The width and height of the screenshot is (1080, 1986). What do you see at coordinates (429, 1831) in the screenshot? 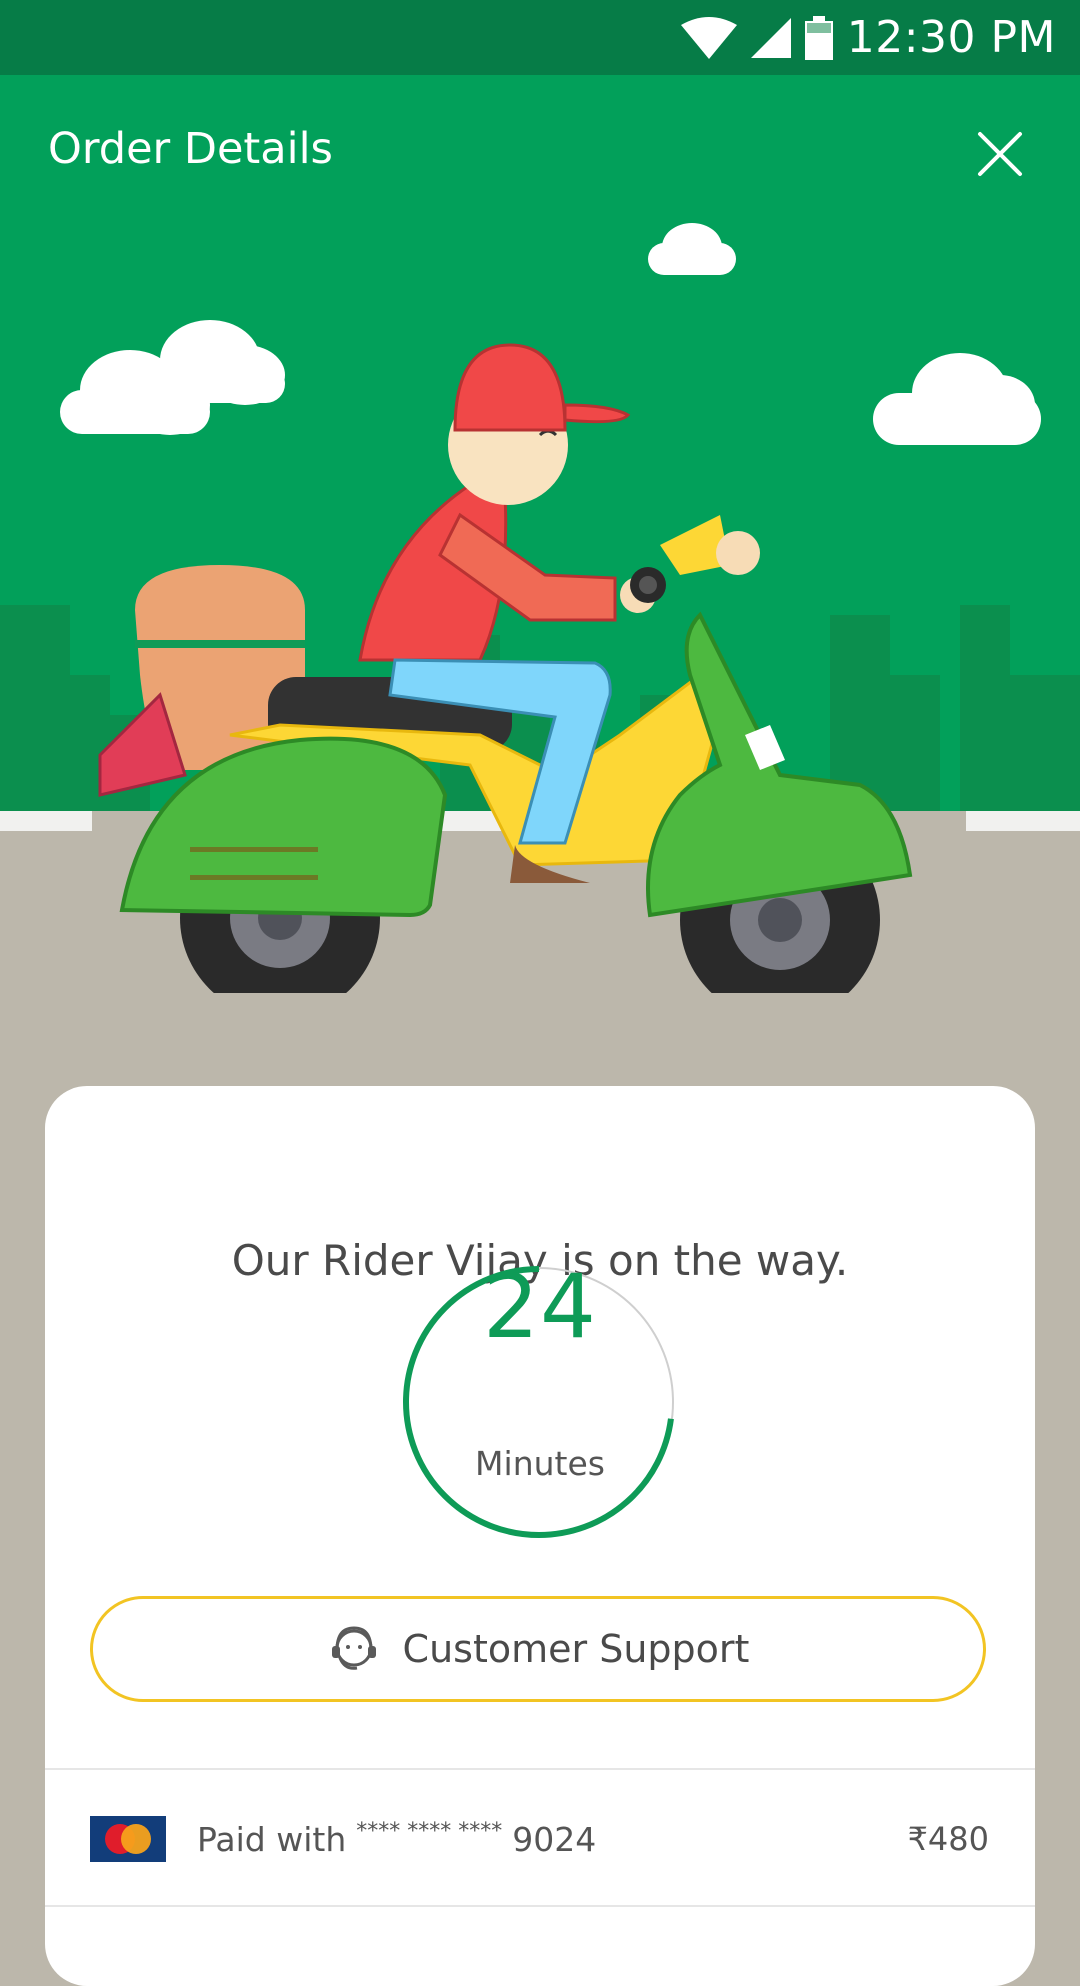
I see `payment-card-mask: **** **** ****` at bounding box center [429, 1831].